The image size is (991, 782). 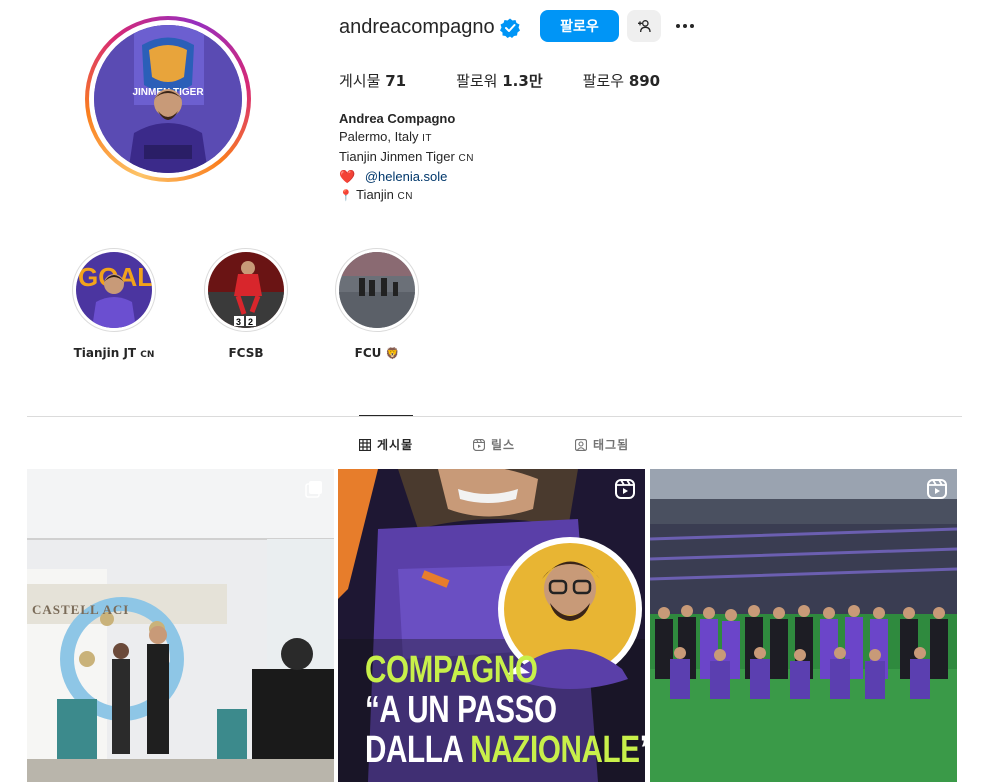 I want to click on tab-reels-label: 릴스, so click(x=503, y=445).